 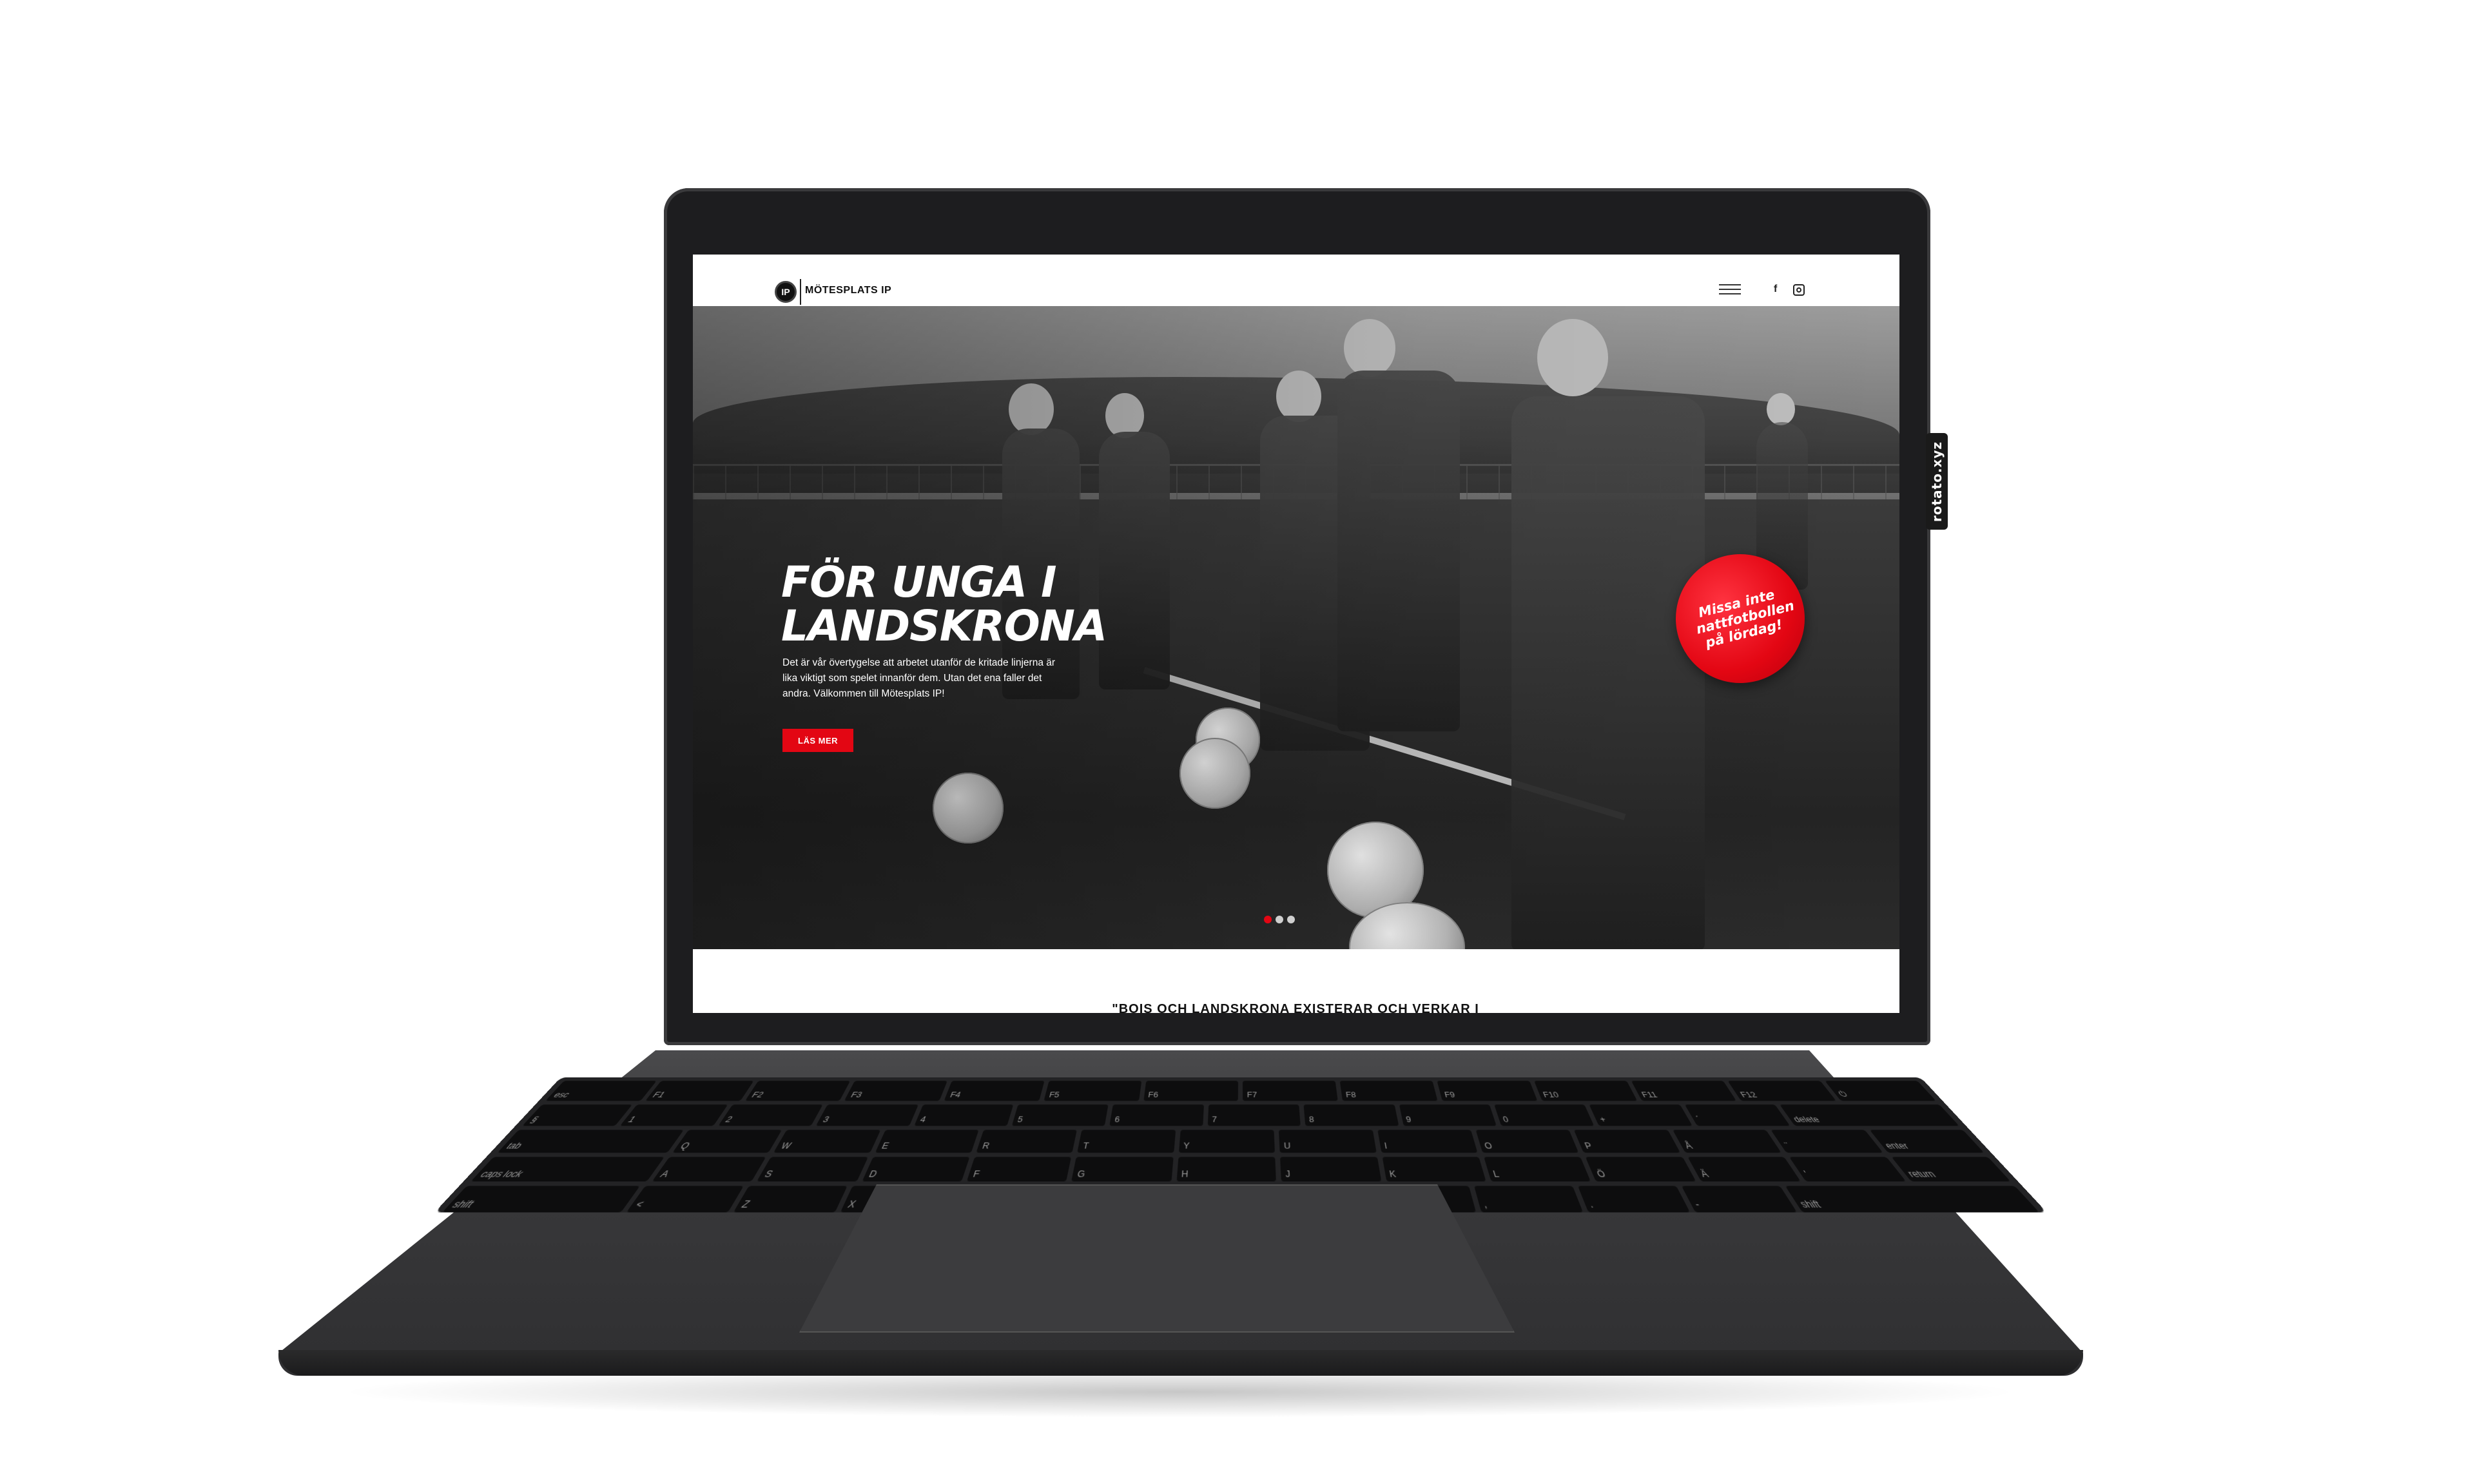 What do you see at coordinates (1634, 1199) in the screenshot?
I see `key: .` at bounding box center [1634, 1199].